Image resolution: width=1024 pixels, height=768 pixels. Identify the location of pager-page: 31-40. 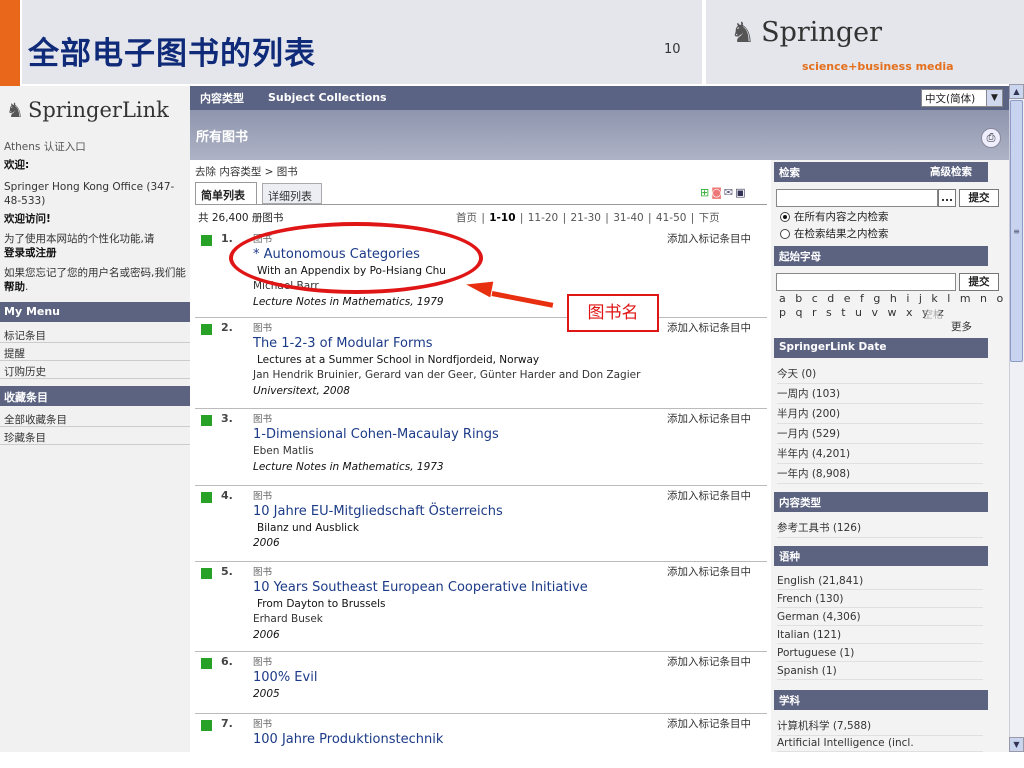
(628, 218).